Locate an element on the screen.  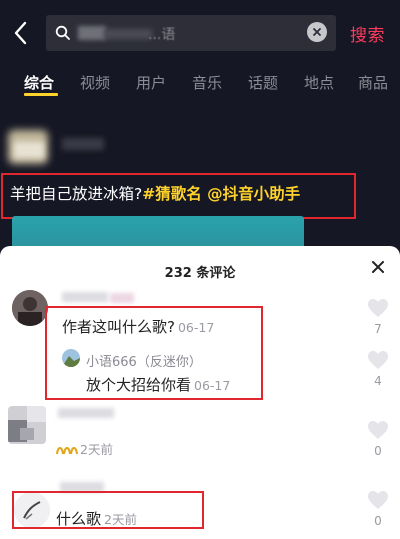
active-tab-indicator is located at coordinates (41, 94).